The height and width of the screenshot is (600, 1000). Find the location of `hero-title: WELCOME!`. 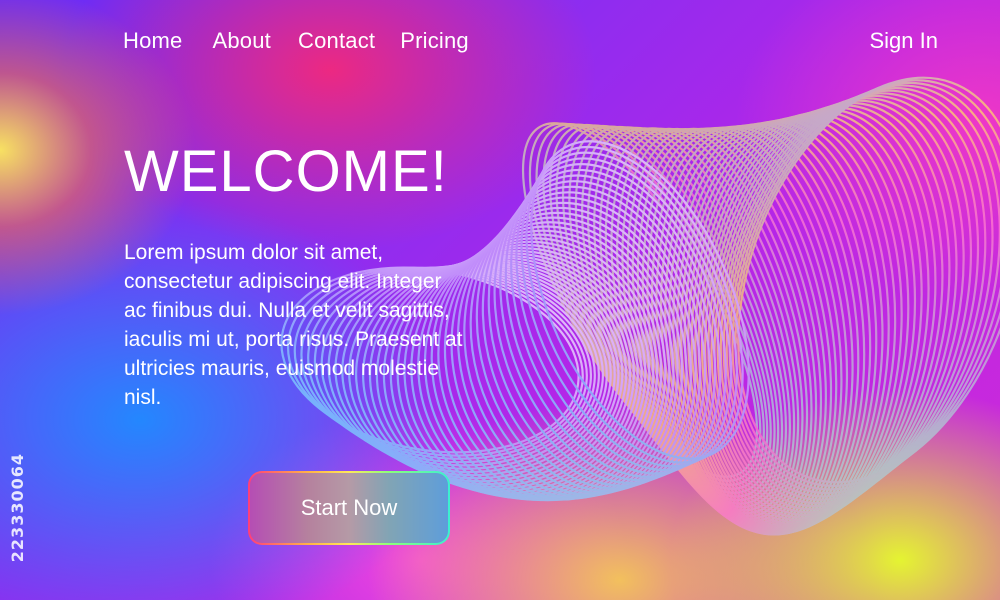

hero-title: WELCOME! is located at coordinates (286, 171).